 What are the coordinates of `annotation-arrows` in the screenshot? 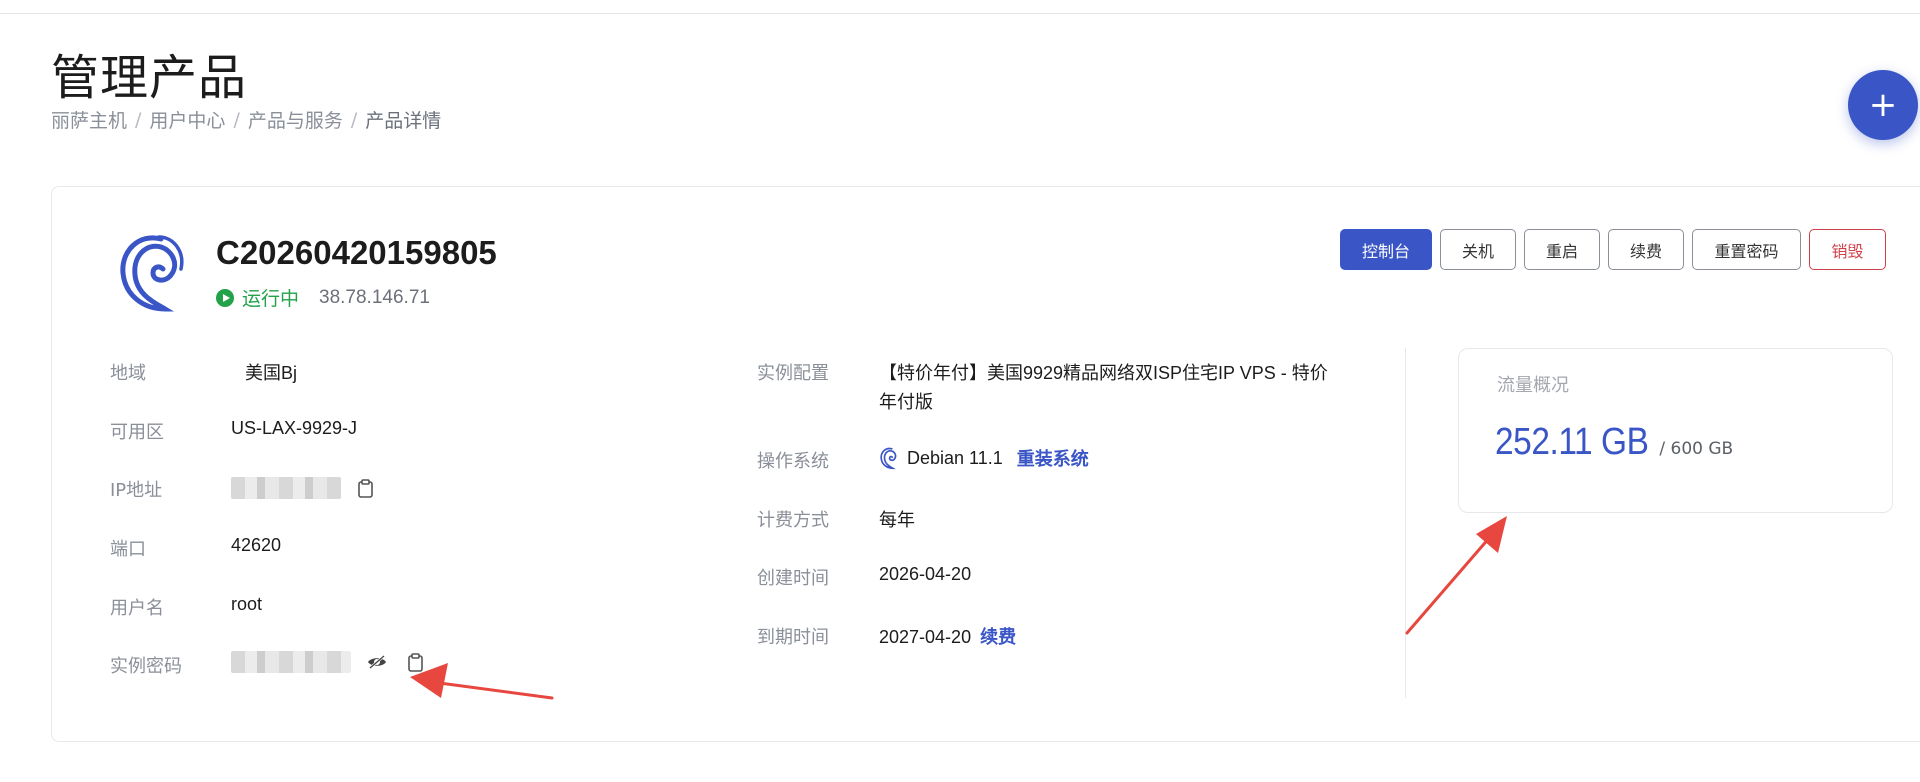 It's located at (958, 608).